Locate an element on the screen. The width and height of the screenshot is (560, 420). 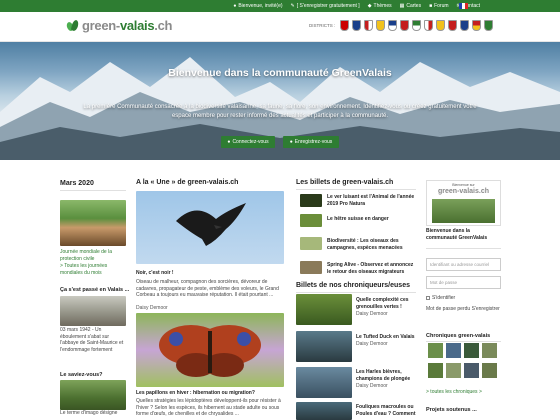
themes-icon: ◆ is located at coordinates (369, 6).